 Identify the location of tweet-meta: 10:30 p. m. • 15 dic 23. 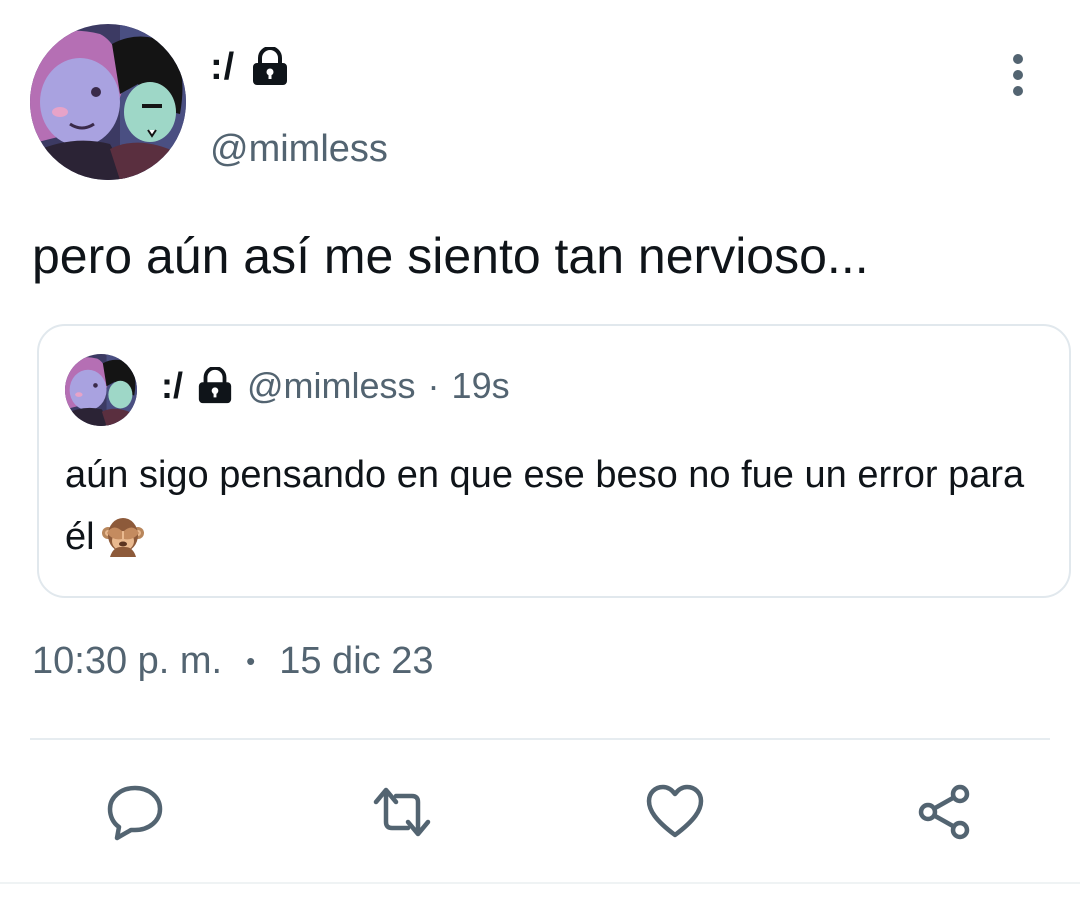
(232, 661).